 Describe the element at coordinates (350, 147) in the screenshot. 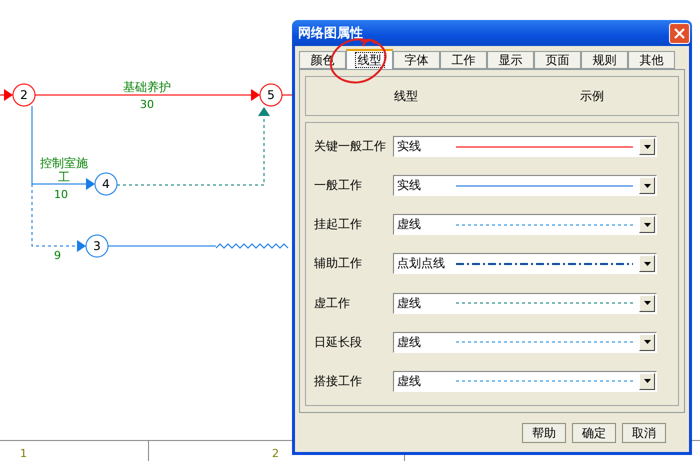

I see `row-label: 关键一般工作` at that location.